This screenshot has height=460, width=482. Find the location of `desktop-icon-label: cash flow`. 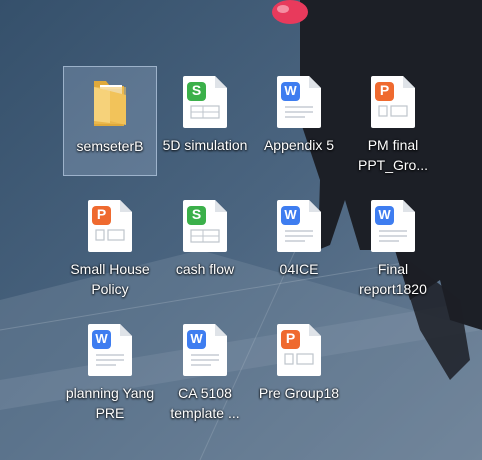

desktop-icon-label: cash flow is located at coordinates (205, 269).